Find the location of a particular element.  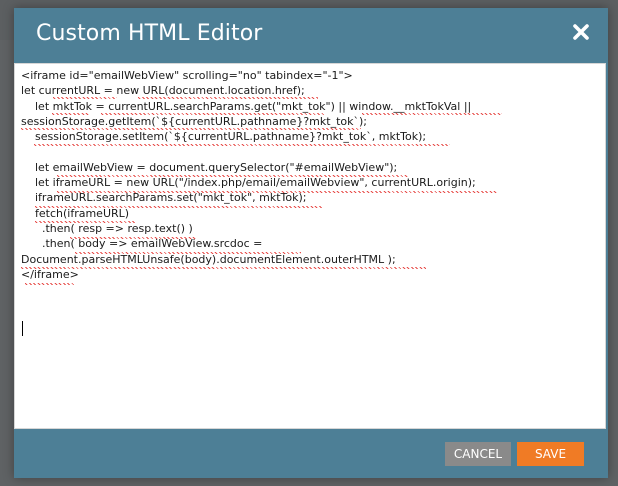

dialog-titlebar: Custom HTML Editor is located at coordinates (311, 35).